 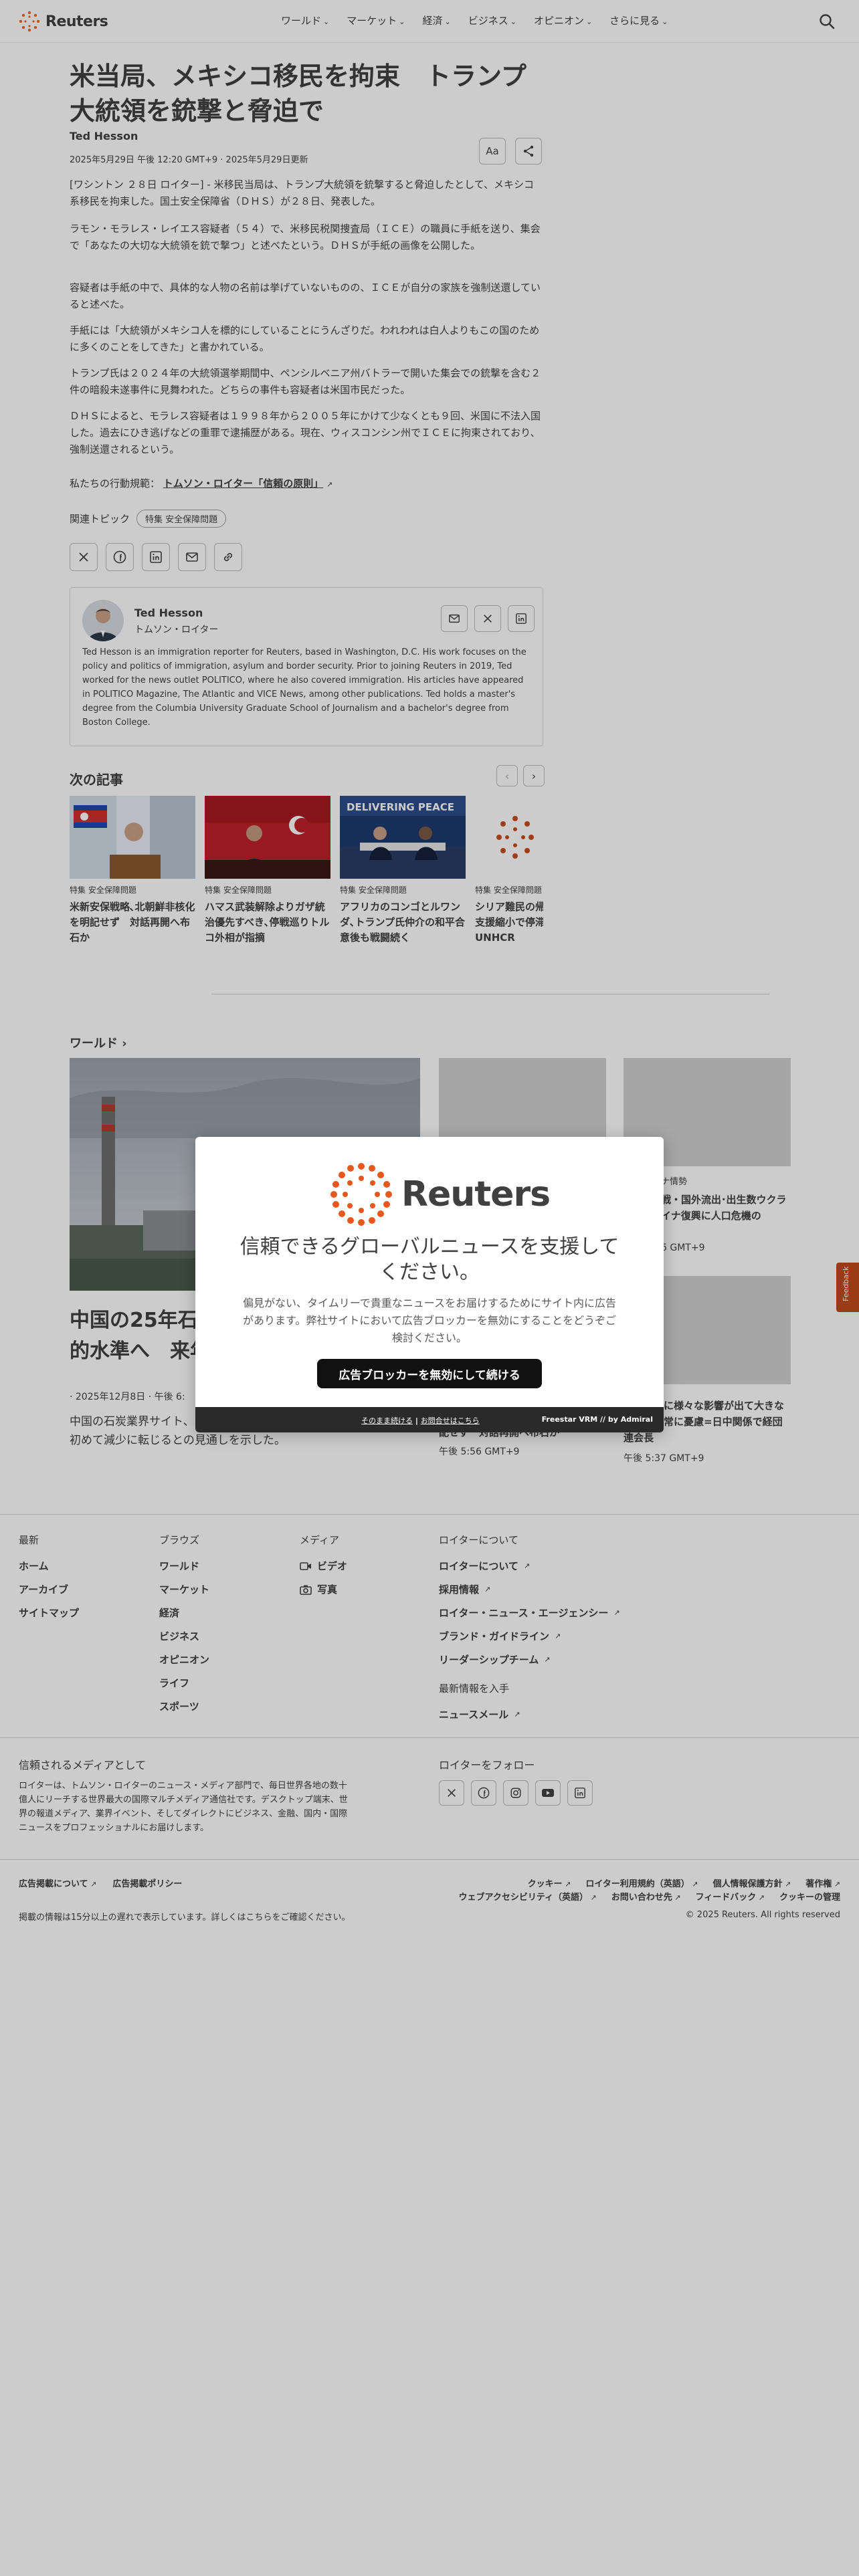 I want to click on reuters-logo-icon, so click(x=361, y=1194).